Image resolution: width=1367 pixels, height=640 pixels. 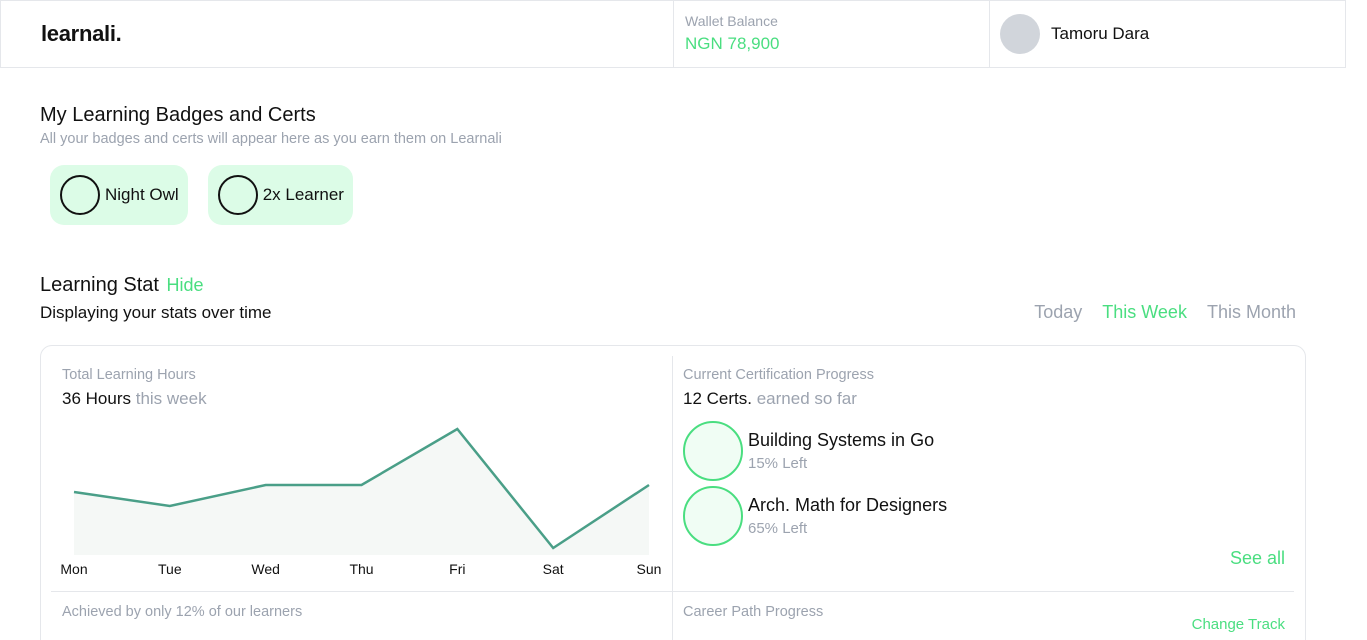 What do you see at coordinates (778, 375) in the screenshot?
I see `cert-label: Current Certification Progress` at bounding box center [778, 375].